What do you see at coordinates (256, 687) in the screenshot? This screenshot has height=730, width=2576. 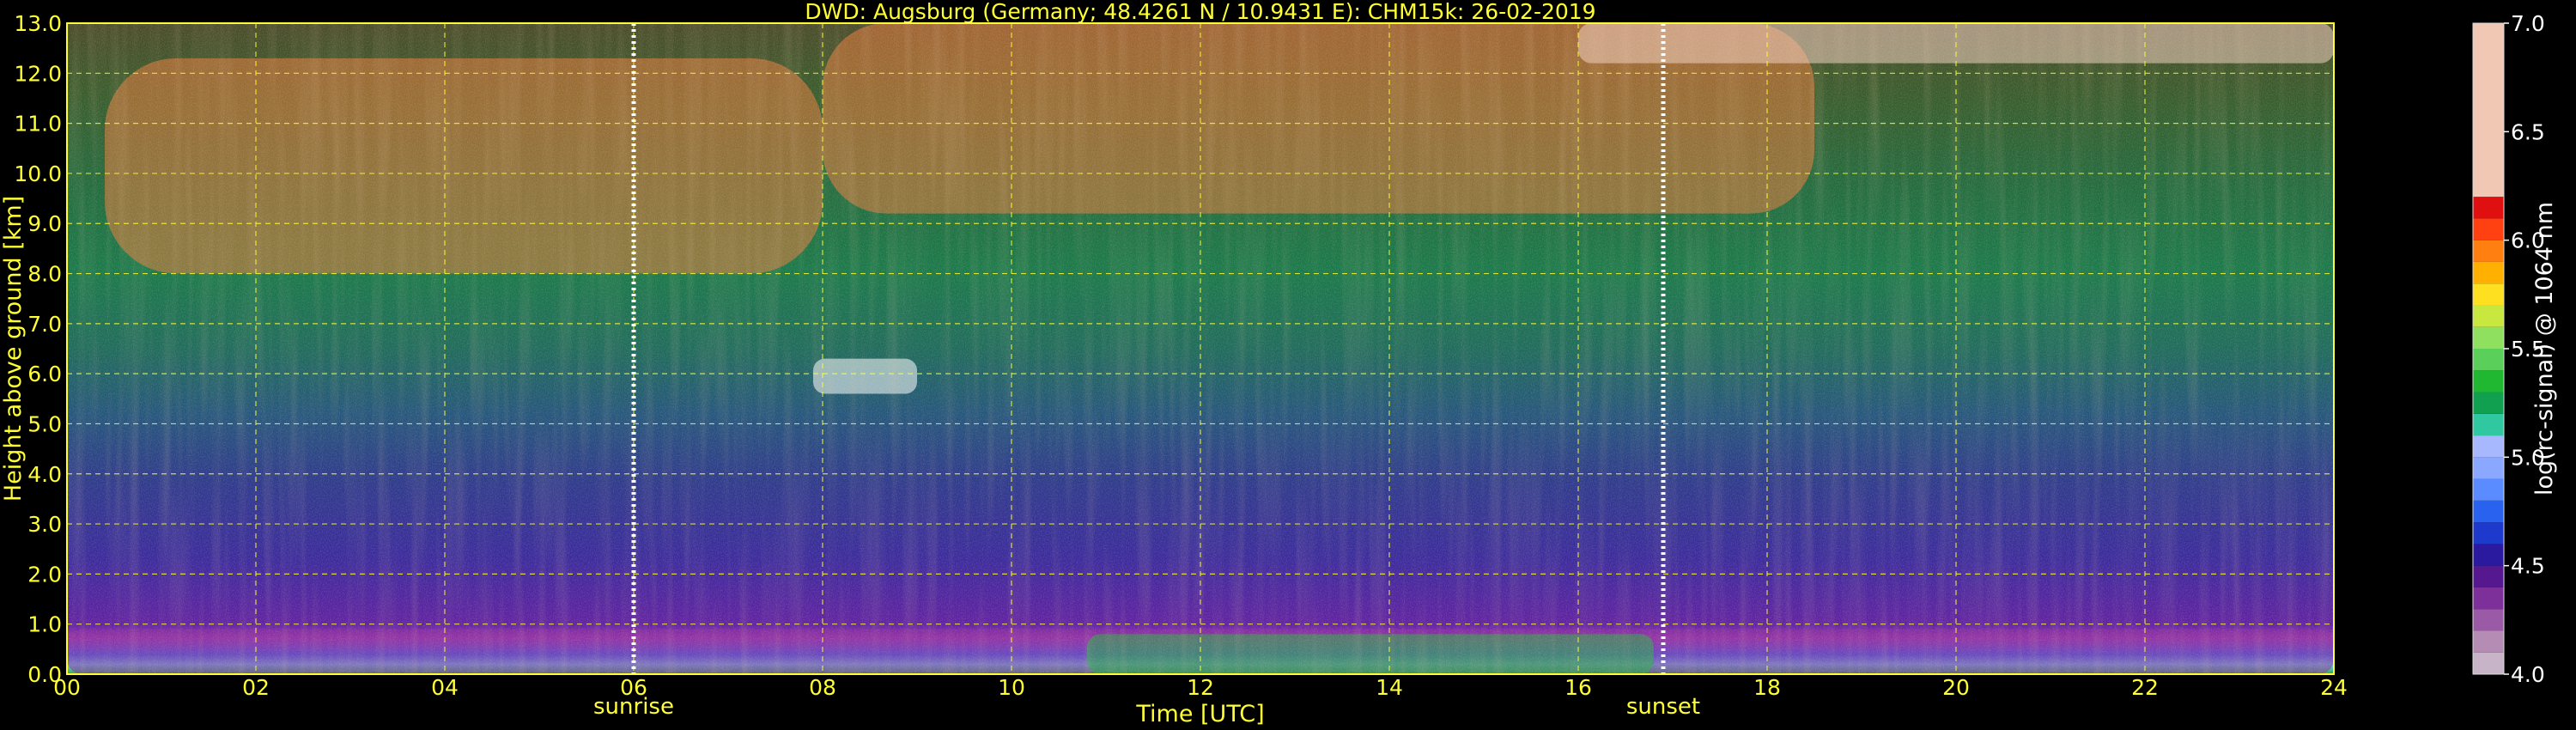 I see `x-tick-label: 02` at bounding box center [256, 687].